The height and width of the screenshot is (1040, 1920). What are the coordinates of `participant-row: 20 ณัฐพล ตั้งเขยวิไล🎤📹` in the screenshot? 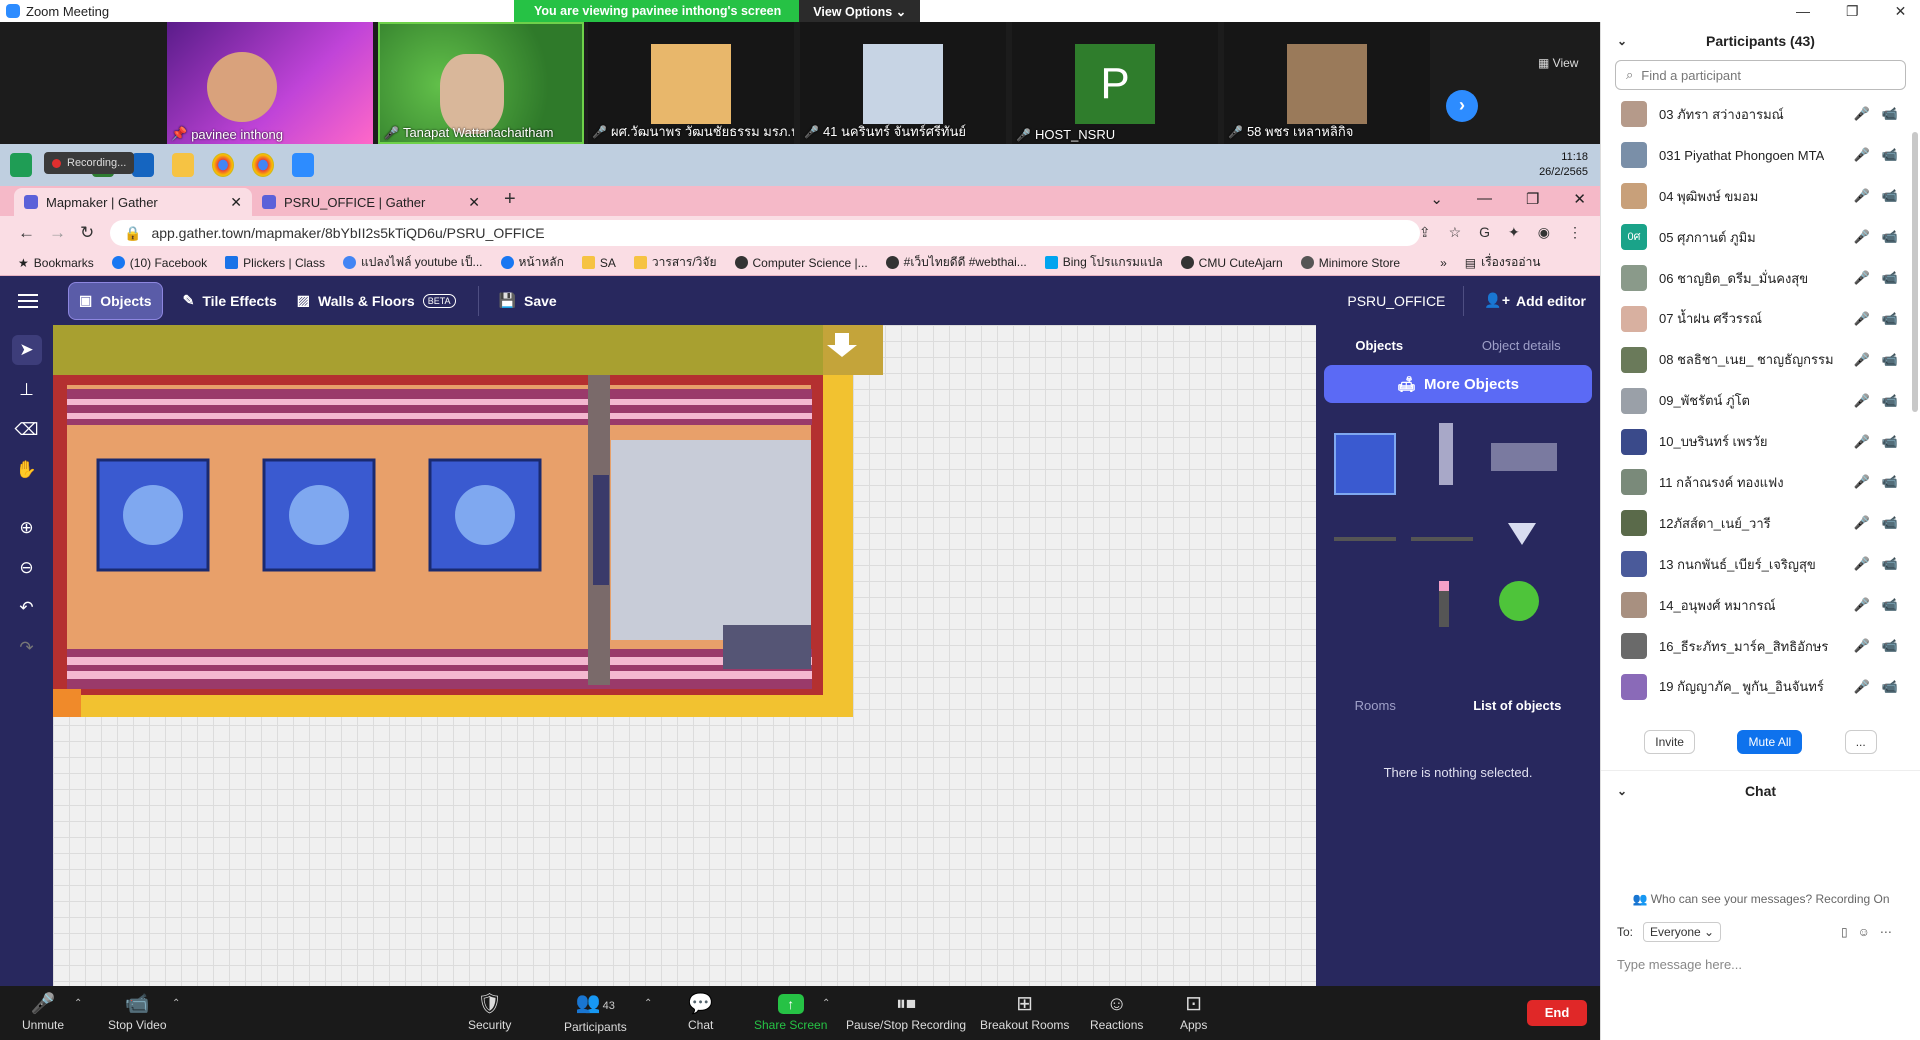 It's located at (1760, 710).